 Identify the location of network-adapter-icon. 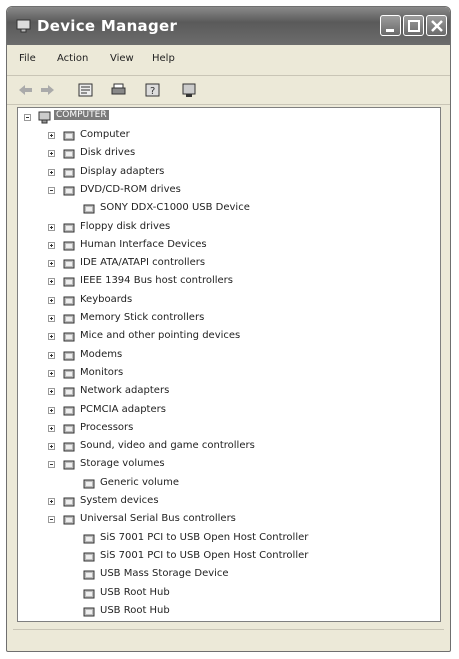
(69, 392).